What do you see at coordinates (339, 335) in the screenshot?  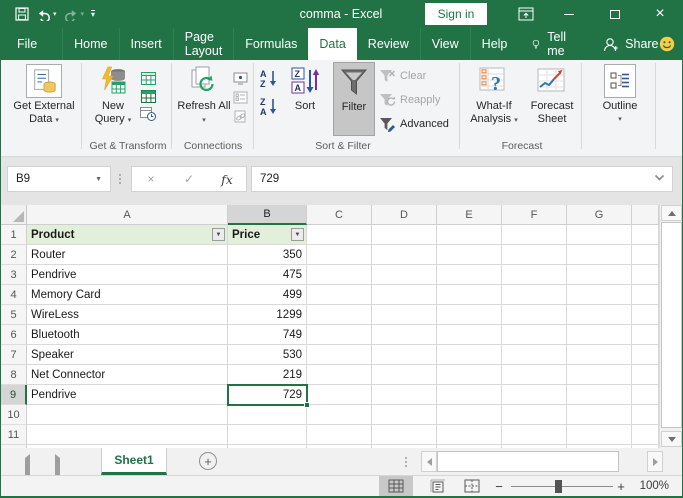 I see `cell-C6` at bounding box center [339, 335].